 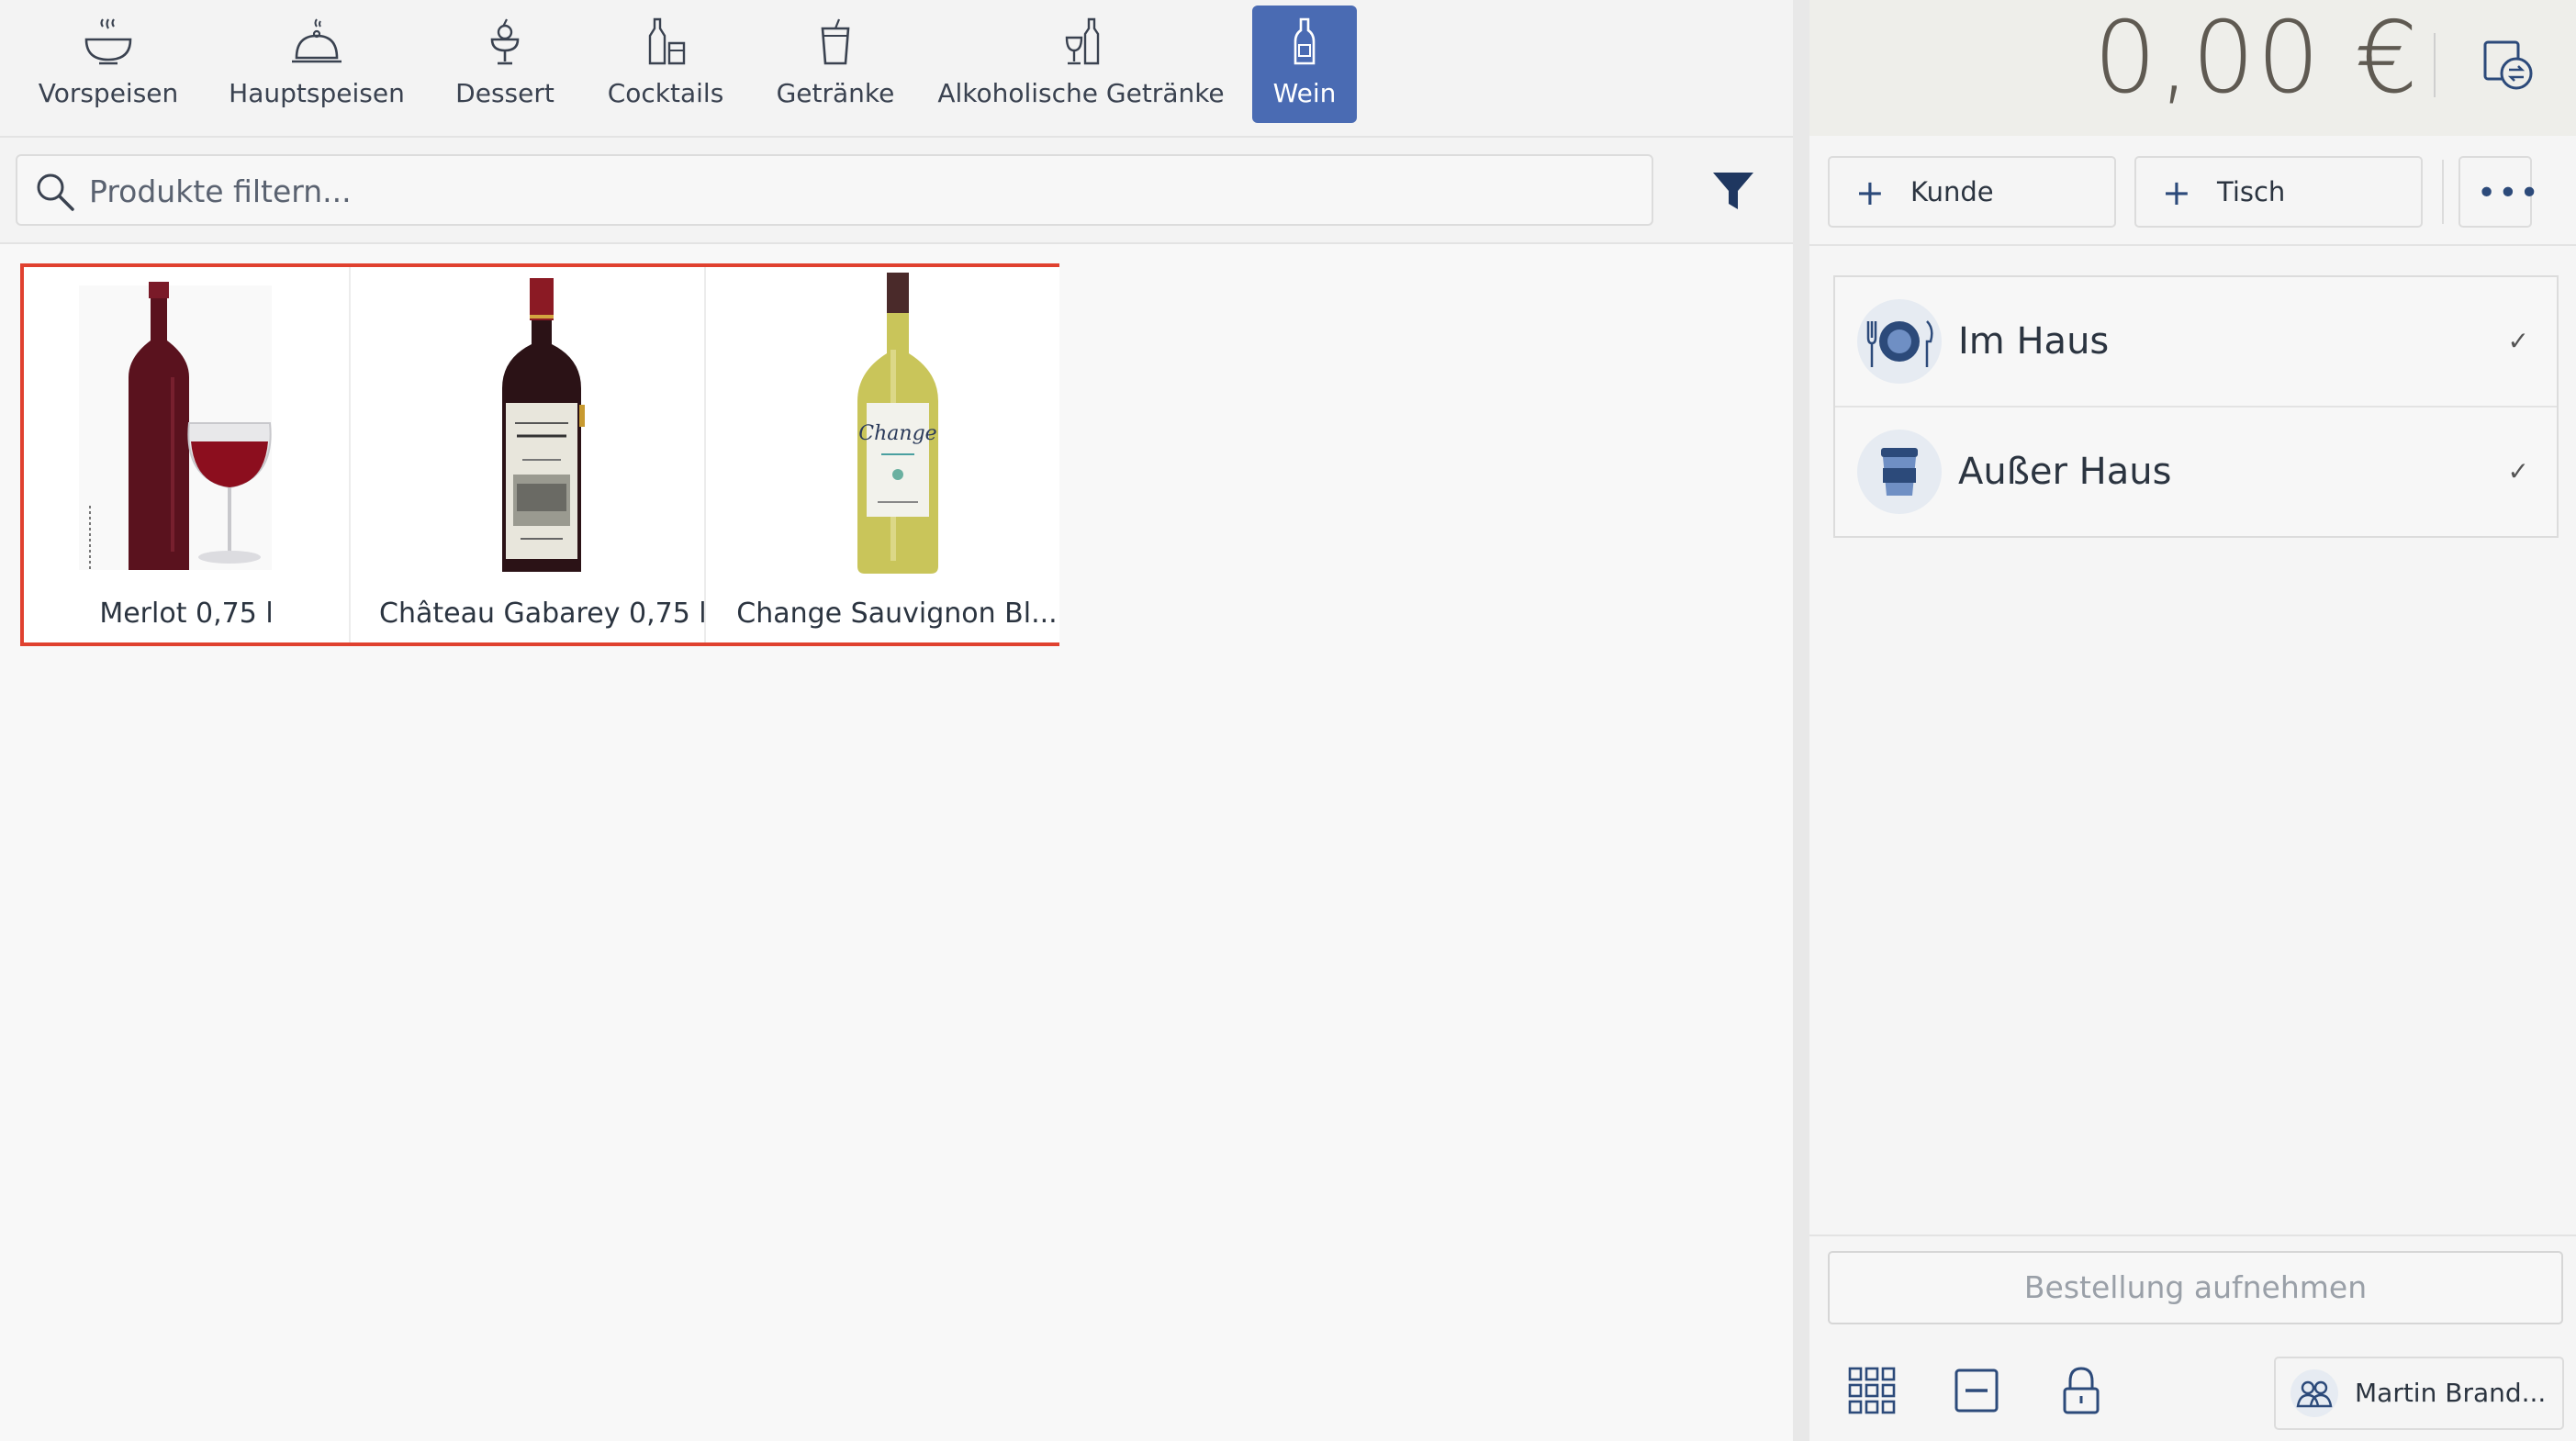 What do you see at coordinates (108, 93) in the screenshot?
I see `category-label: Vorspeisen` at bounding box center [108, 93].